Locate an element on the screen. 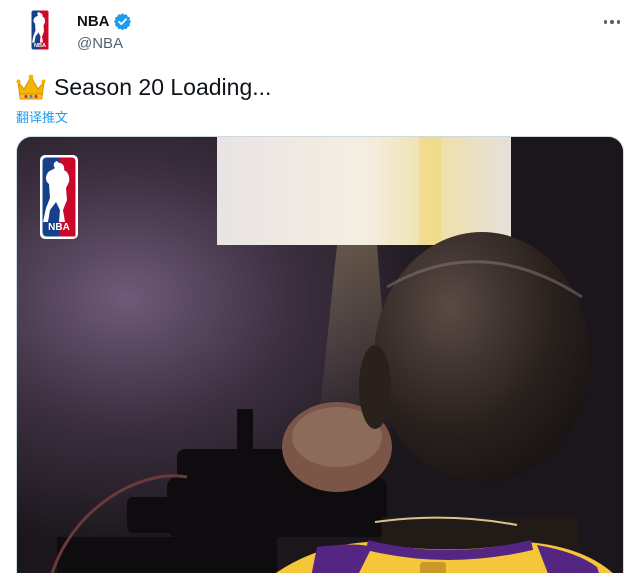  author-name-row: NBA is located at coordinates (104, 21).